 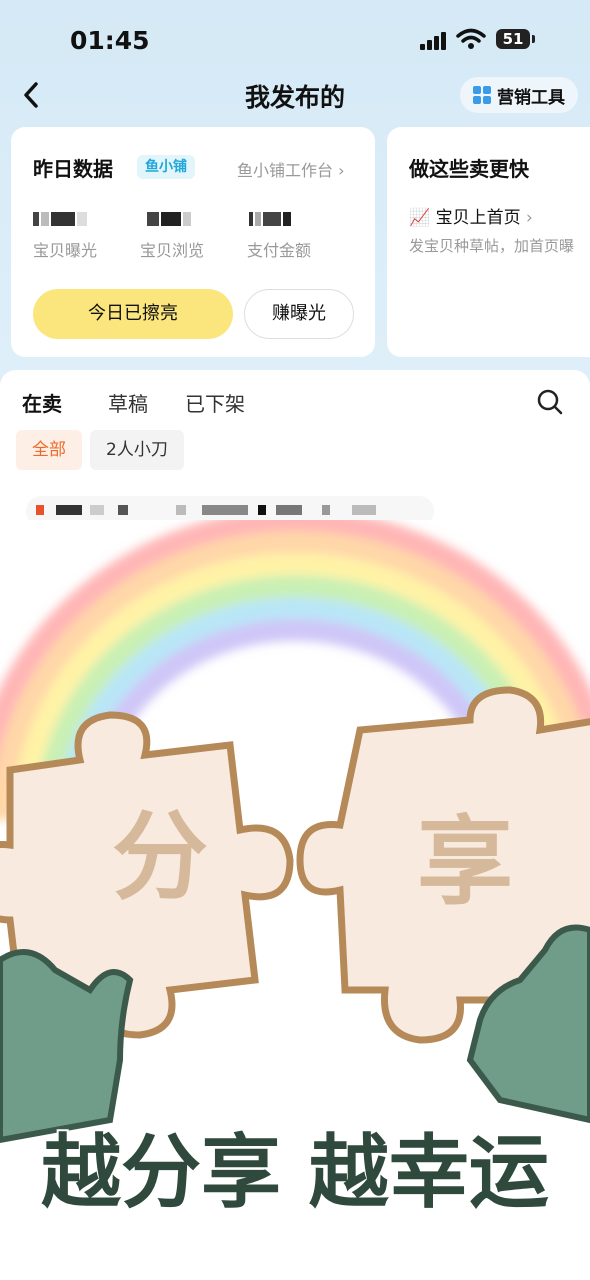 What do you see at coordinates (271, 220) in the screenshot?
I see `stat-value-payment` at bounding box center [271, 220].